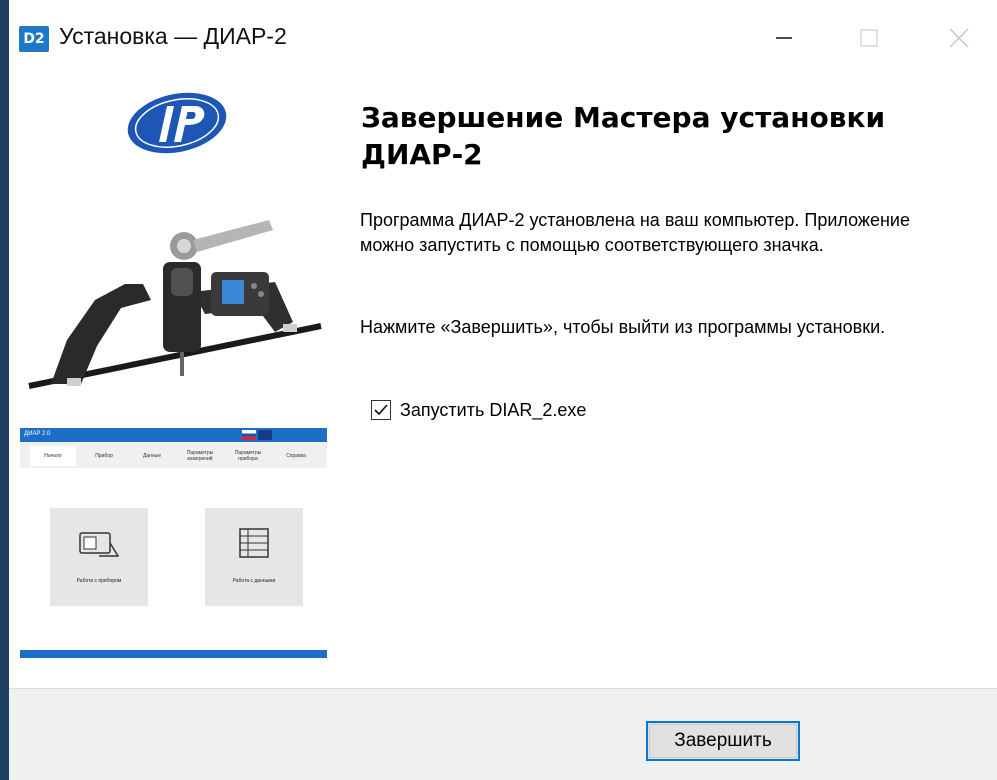 The image size is (997, 780). I want to click on preview-tab: Параметры прибора, so click(248, 456).